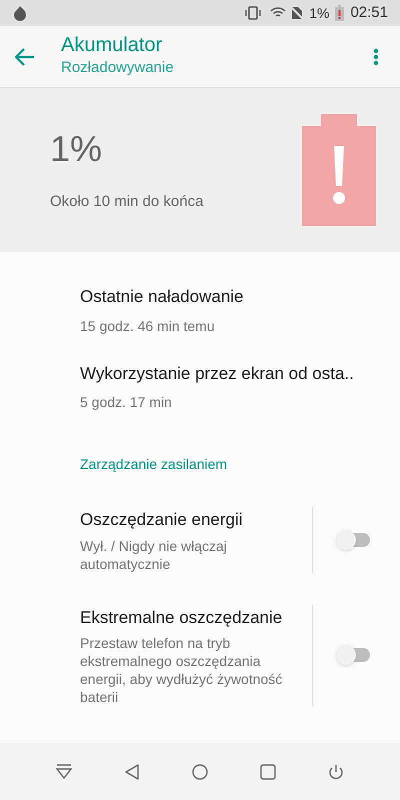 This screenshot has height=800, width=400. I want to click on item-title: Ostatnie naładowanie, so click(162, 297).